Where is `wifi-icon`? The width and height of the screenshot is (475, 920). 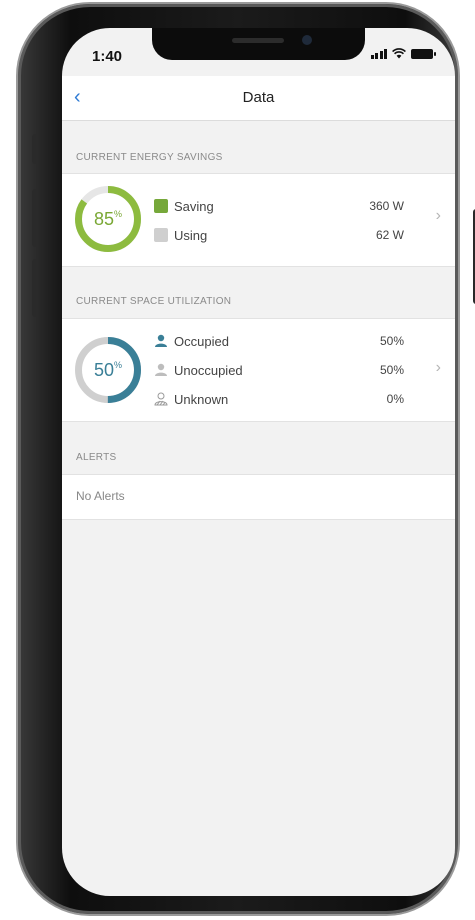
wifi-icon is located at coordinates (399, 53).